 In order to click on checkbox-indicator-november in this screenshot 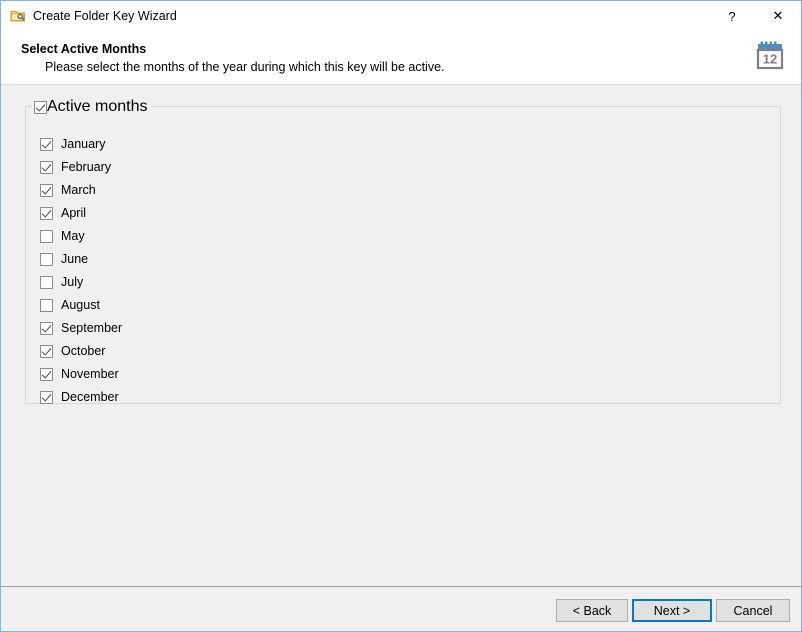, I will do `click(46, 374)`.